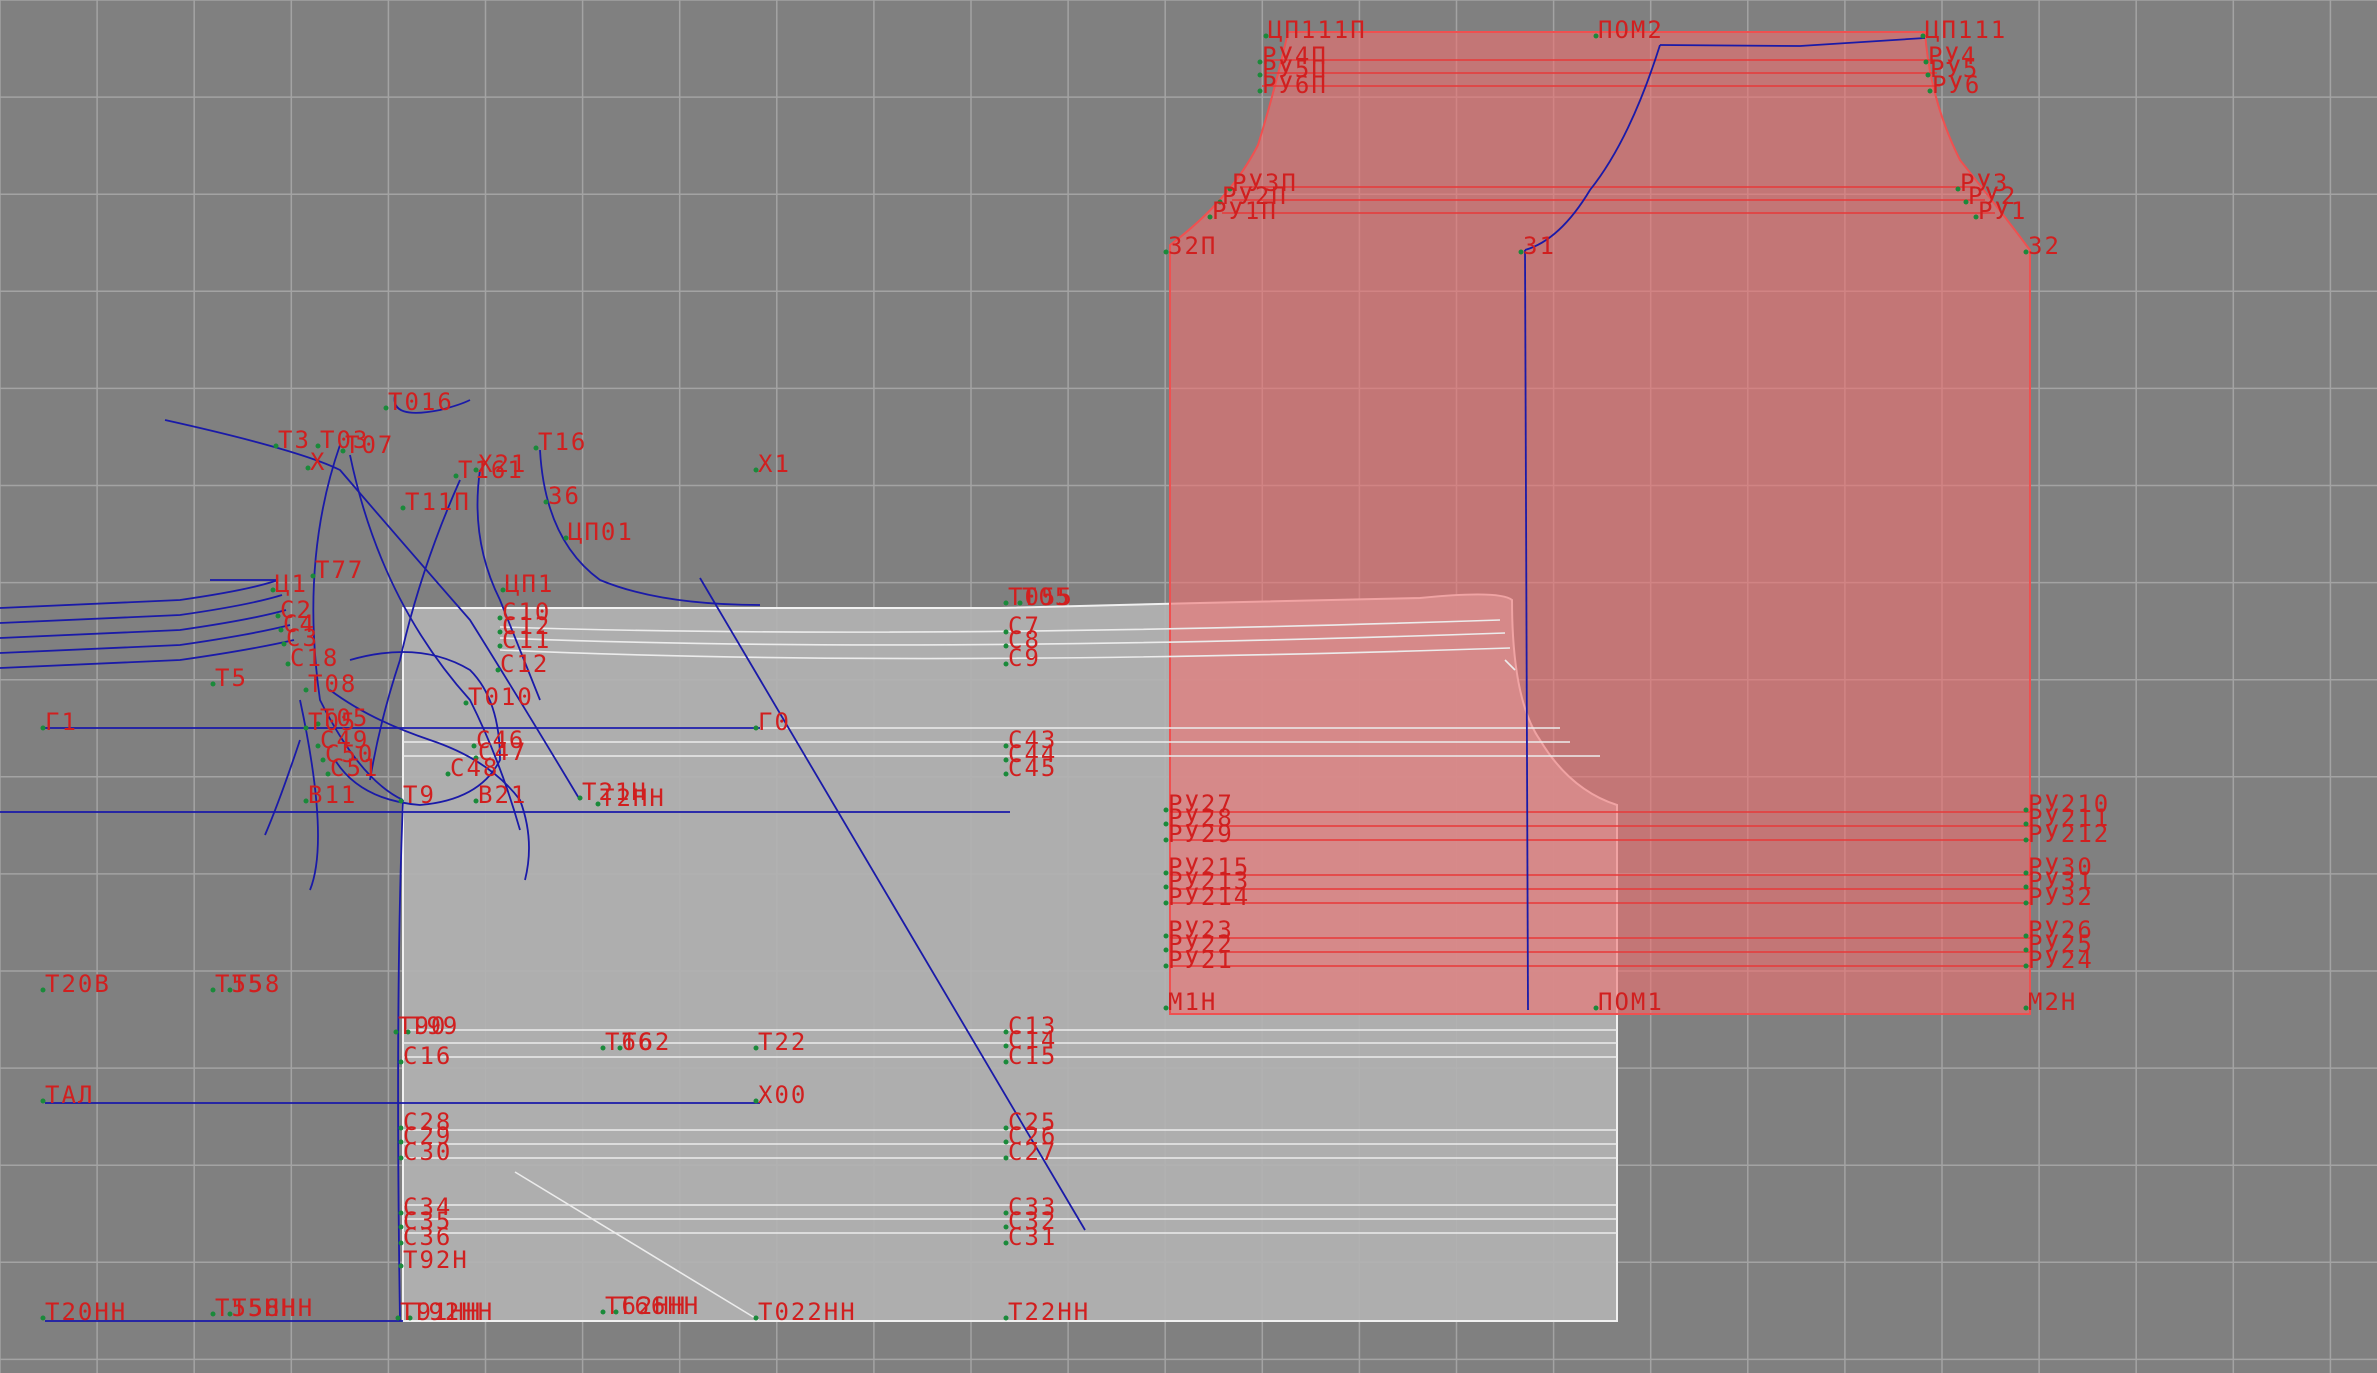 The height and width of the screenshot is (1373, 2377). What do you see at coordinates (1032, 768) in the screenshot?
I see `label-c45: С45` at bounding box center [1032, 768].